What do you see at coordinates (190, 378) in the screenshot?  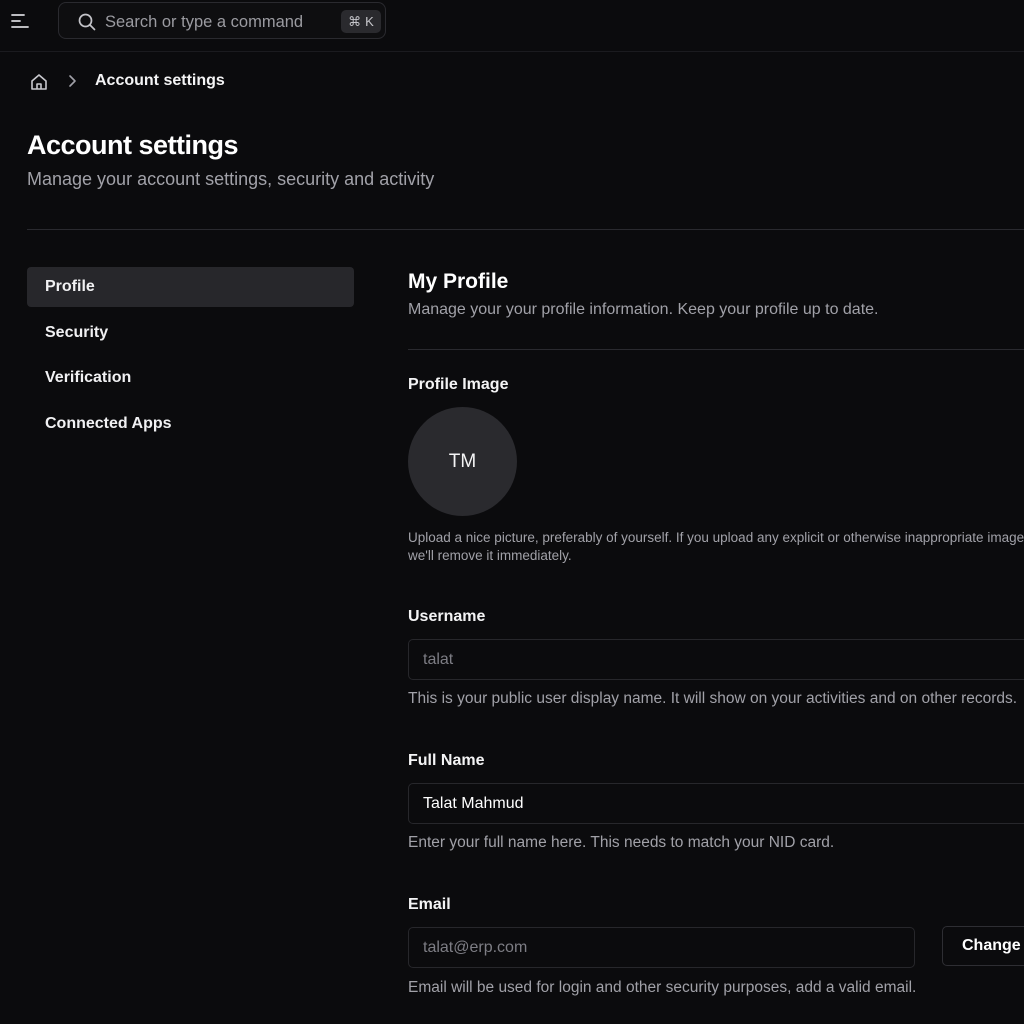 I see `nav-item-verification: Verification` at bounding box center [190, 378].